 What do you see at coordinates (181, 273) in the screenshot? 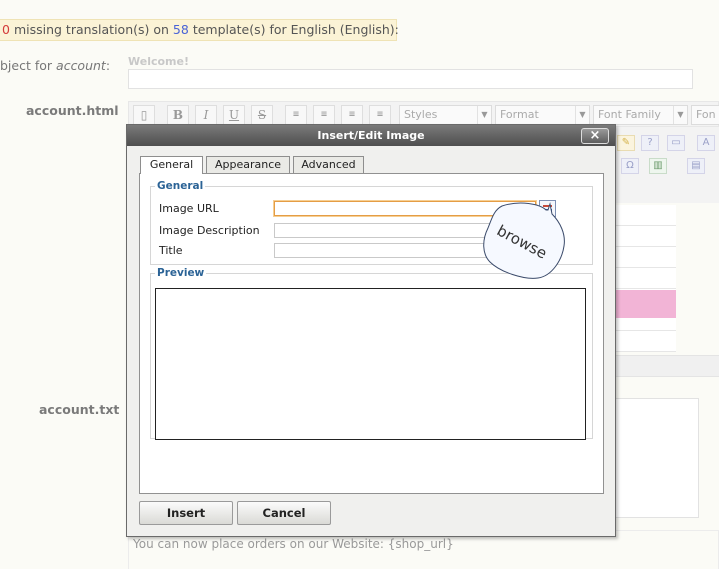
I see `preview-legend: Preview` at bounding box center [181, 273].